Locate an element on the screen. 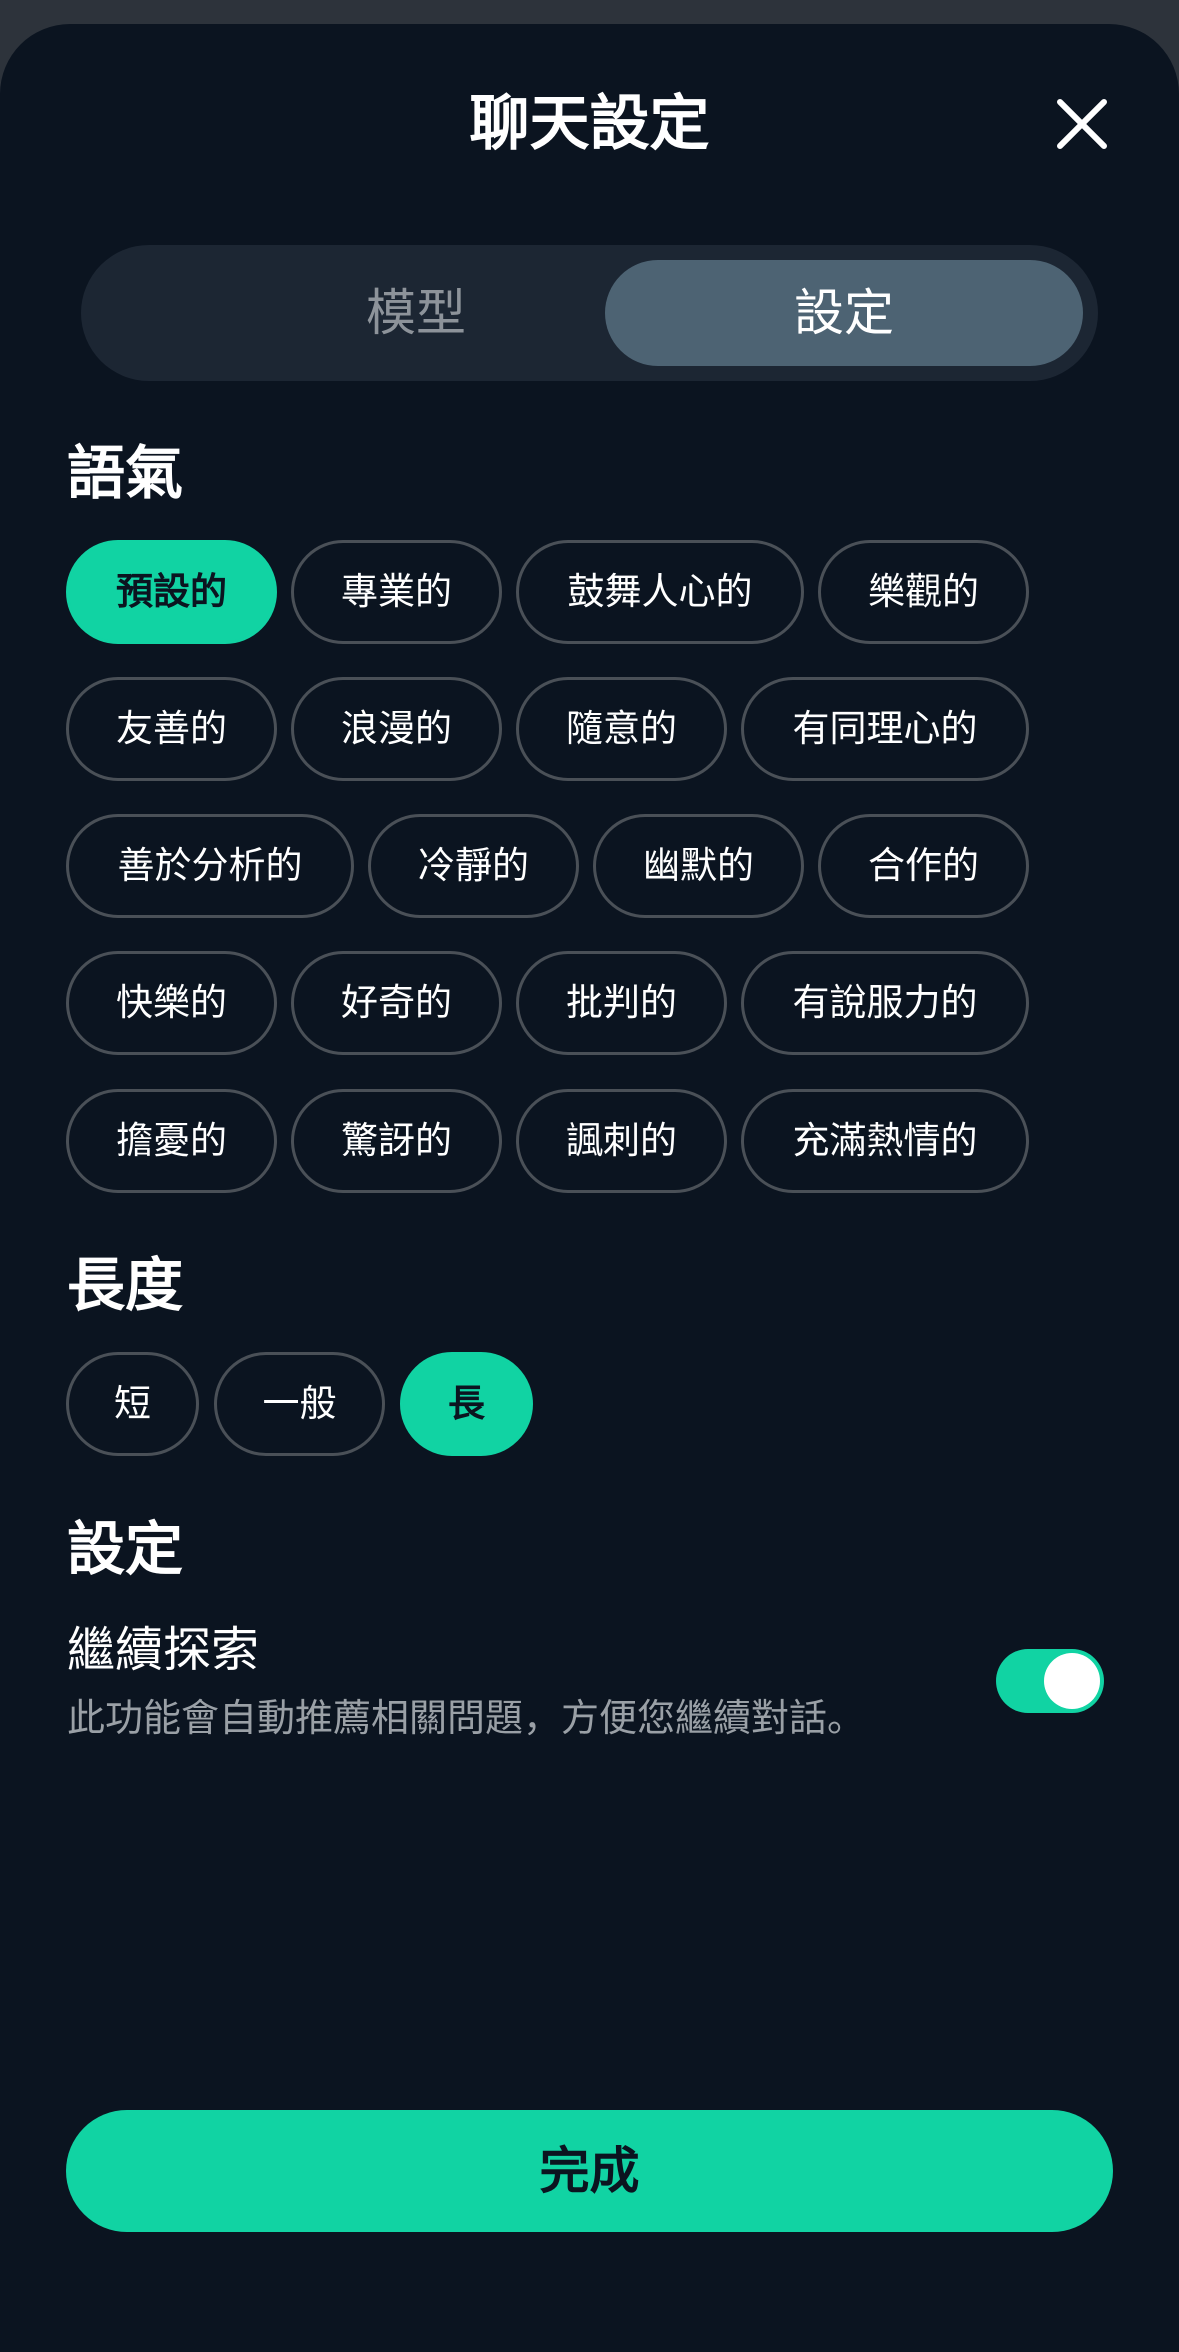 The height and width of the screenshot is (2352, 1179). tone-chip-passionate: 充滿熱情的 is located at coordinates (885, 1141).